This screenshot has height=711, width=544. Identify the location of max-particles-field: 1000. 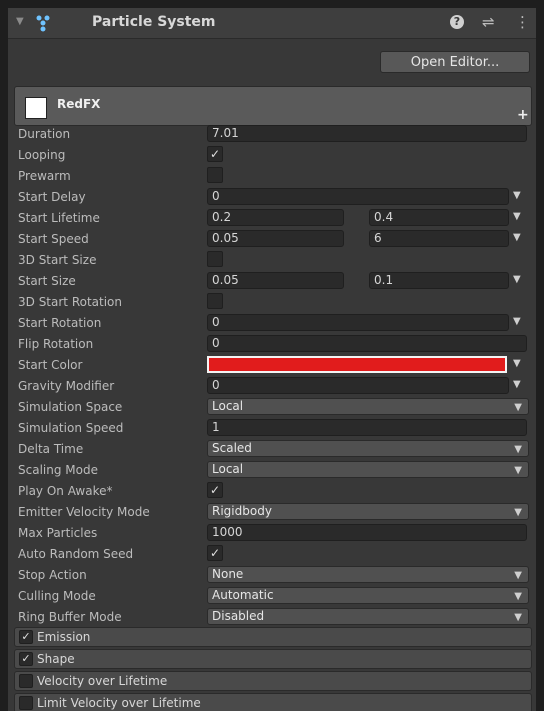
(367, 532).